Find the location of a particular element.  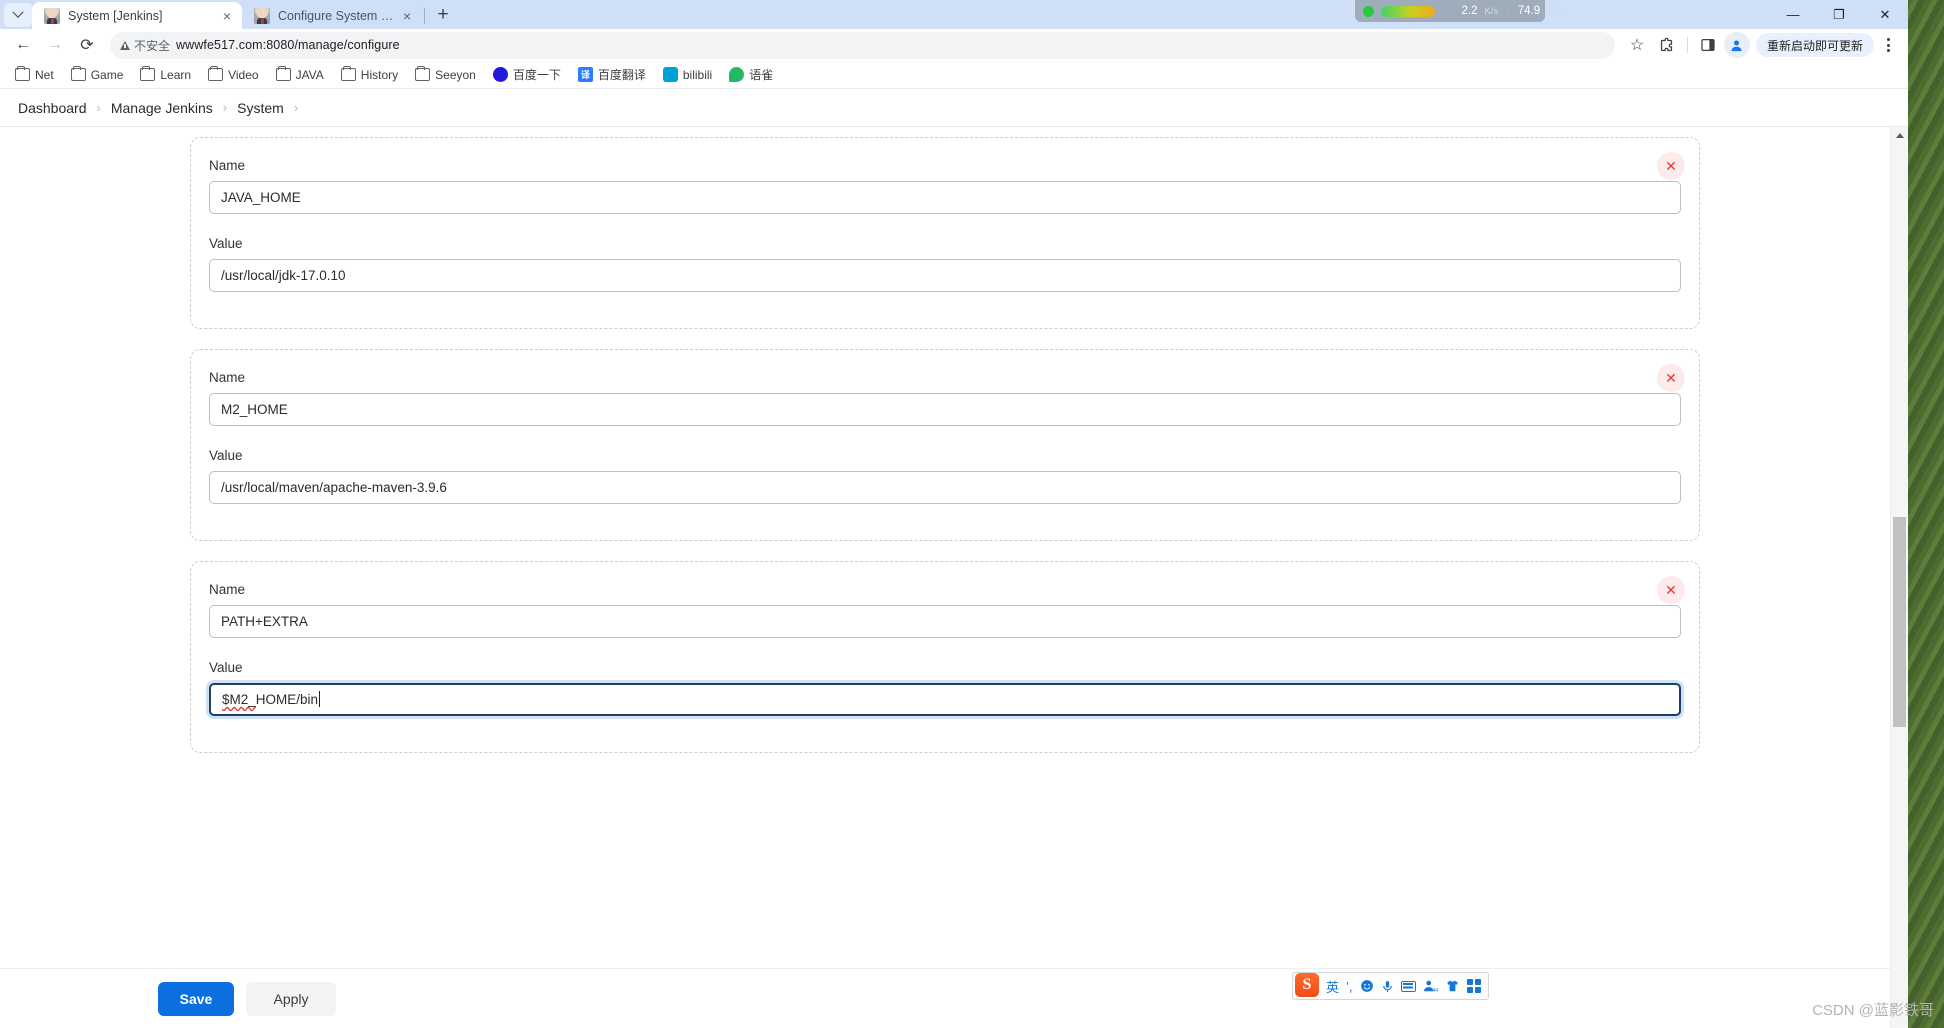

bookmark-yuque: 语雀 is located at coordinates (751, 74).